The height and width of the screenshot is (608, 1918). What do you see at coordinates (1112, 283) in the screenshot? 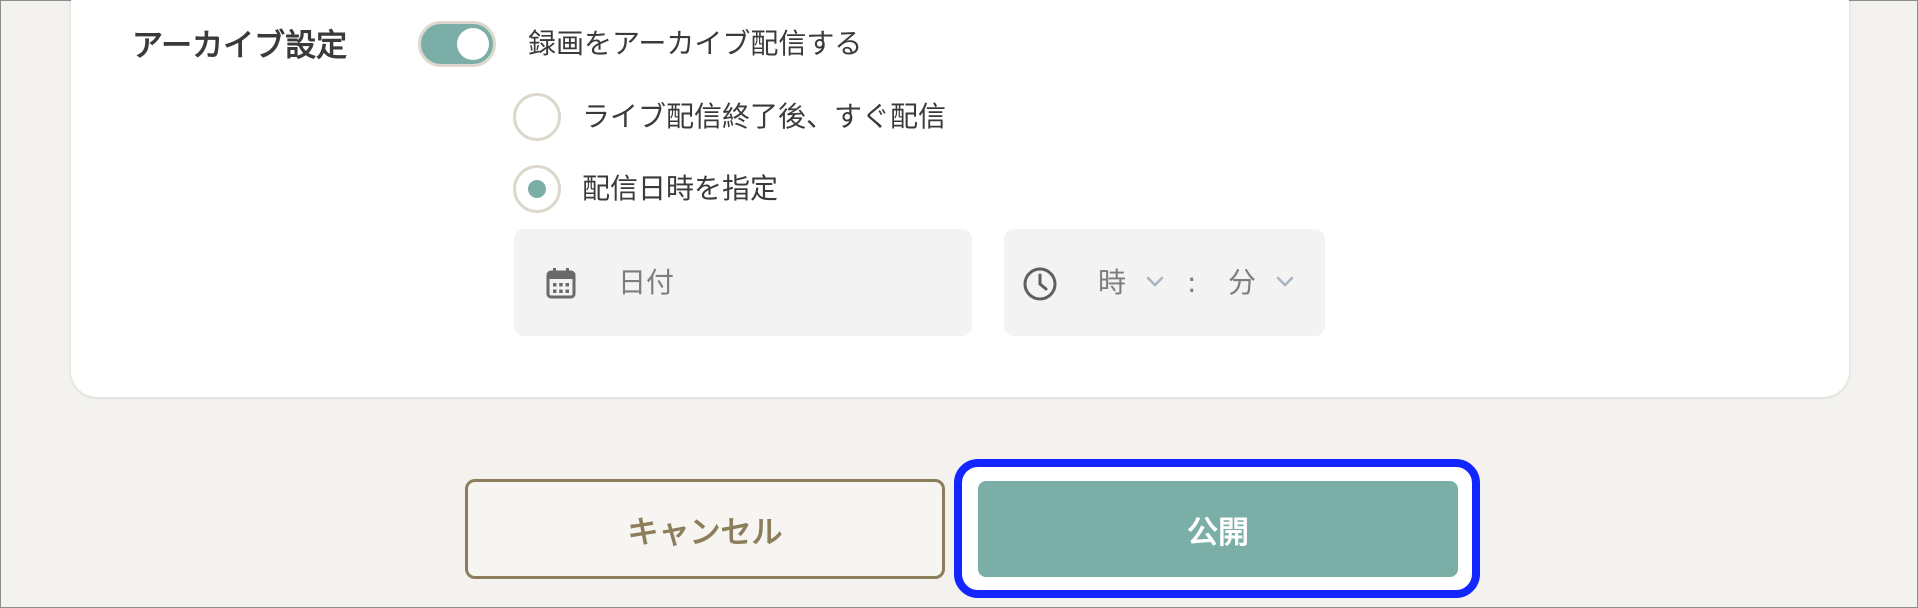
I see `hour-select: 時` at bounding box center [1112, 283].